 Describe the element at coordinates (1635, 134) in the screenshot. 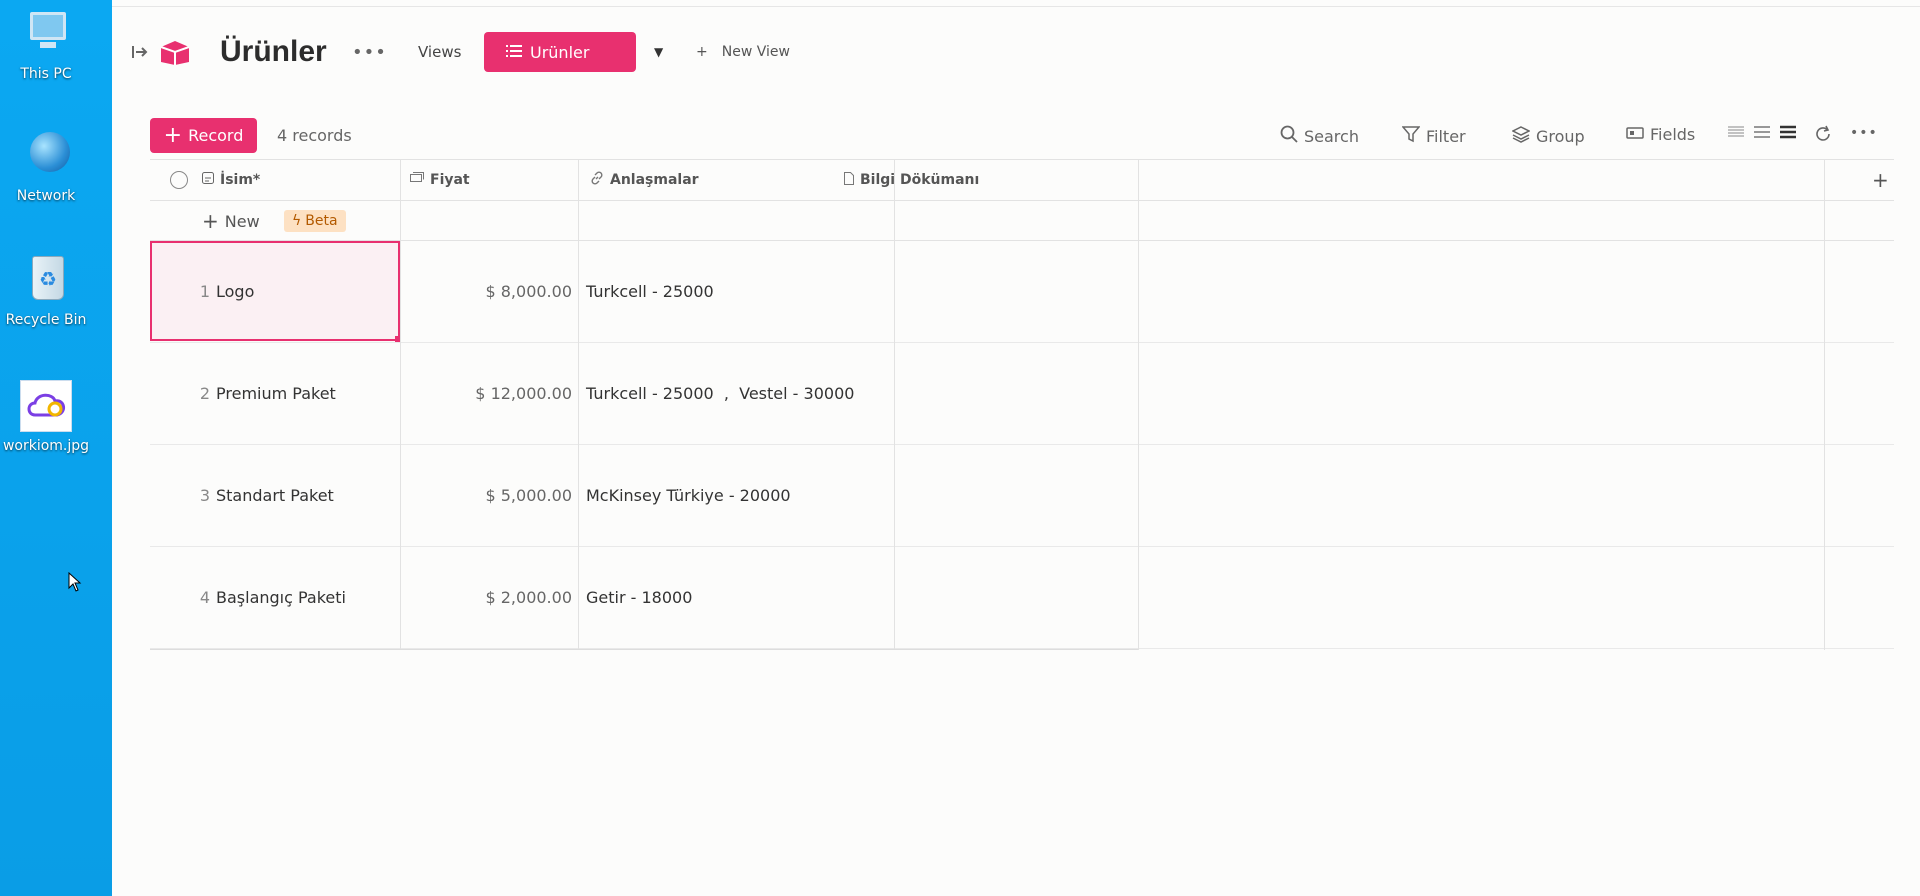

I see `fields-icon` at that location.